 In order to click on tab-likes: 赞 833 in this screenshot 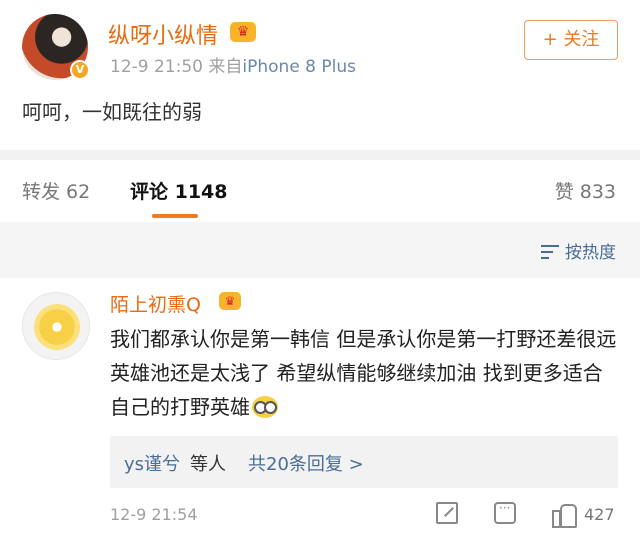, I will do `click(585, 190)`.